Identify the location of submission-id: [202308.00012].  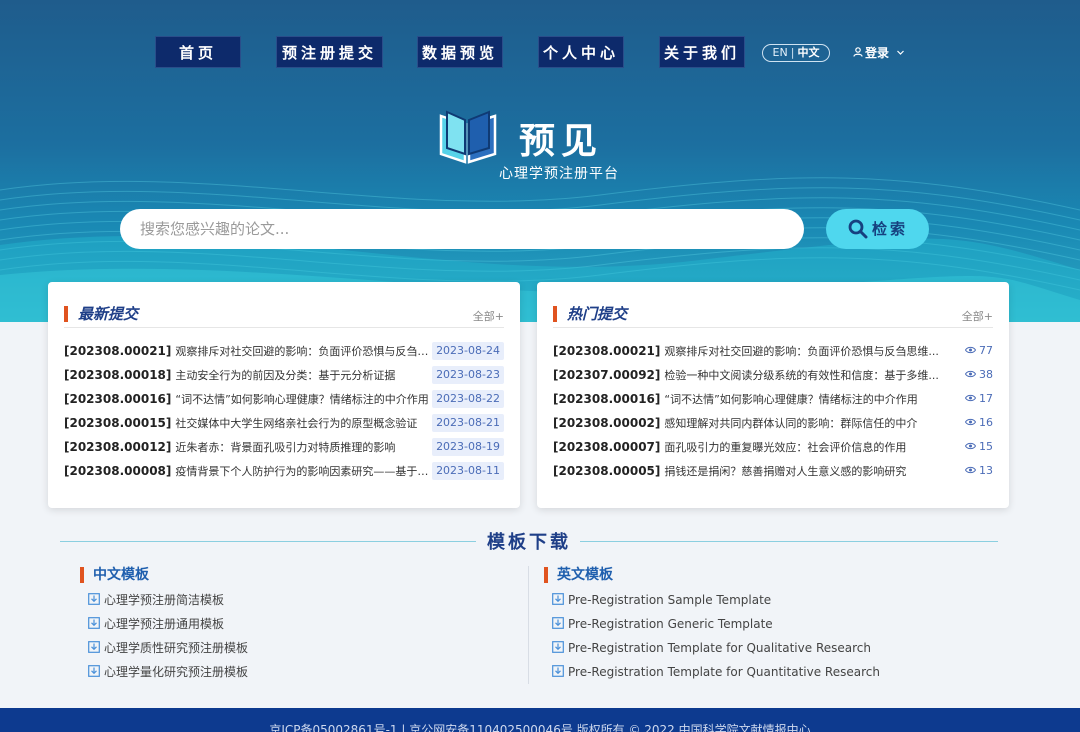
(118, 447).